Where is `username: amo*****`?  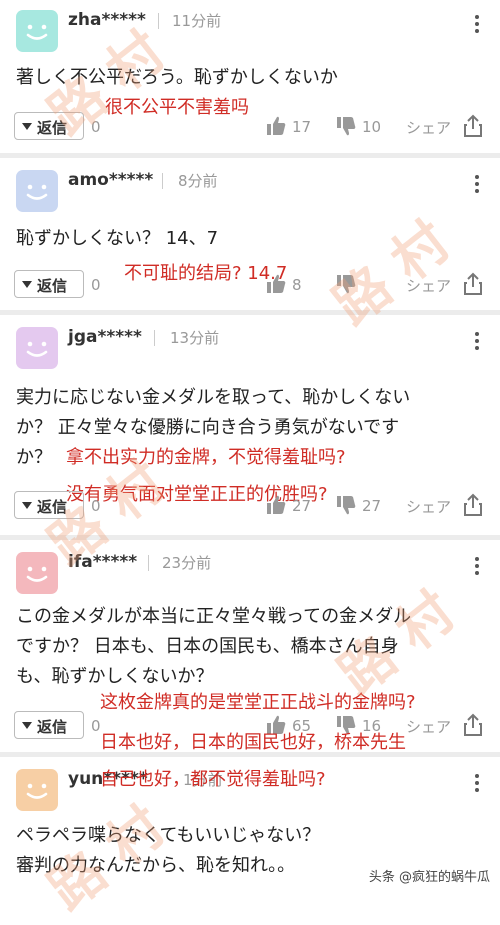
username: amo***** is located at coordinates (110, 180).